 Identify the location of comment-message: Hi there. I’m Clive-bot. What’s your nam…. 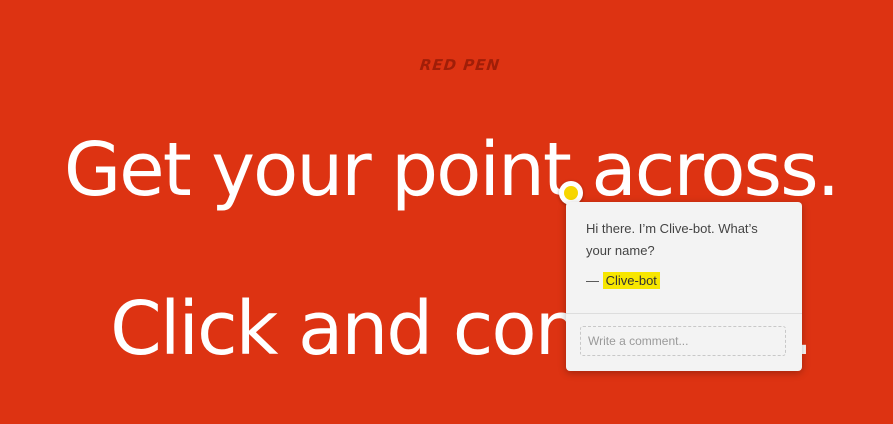
(672, 239).